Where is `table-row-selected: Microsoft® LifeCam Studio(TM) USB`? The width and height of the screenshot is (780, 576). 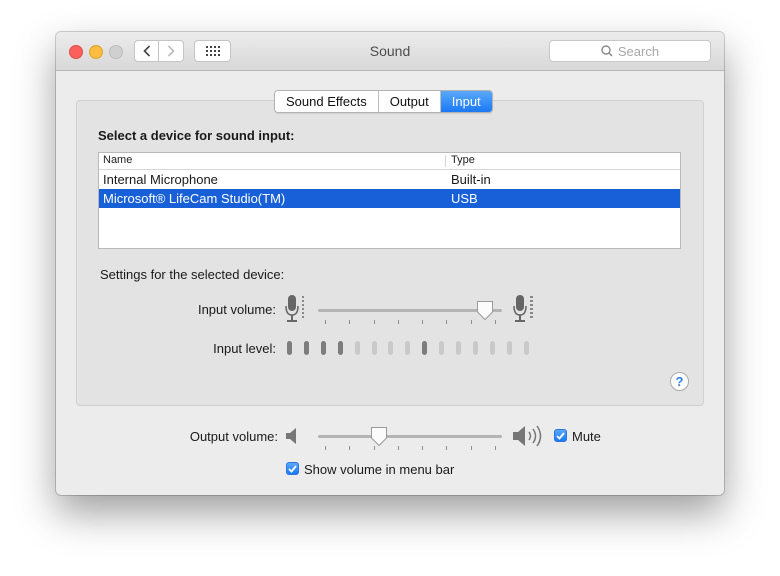
table-row-selected: Microsoft® LifeCam Studio(TM) USB is located at coordinates (389, 198).